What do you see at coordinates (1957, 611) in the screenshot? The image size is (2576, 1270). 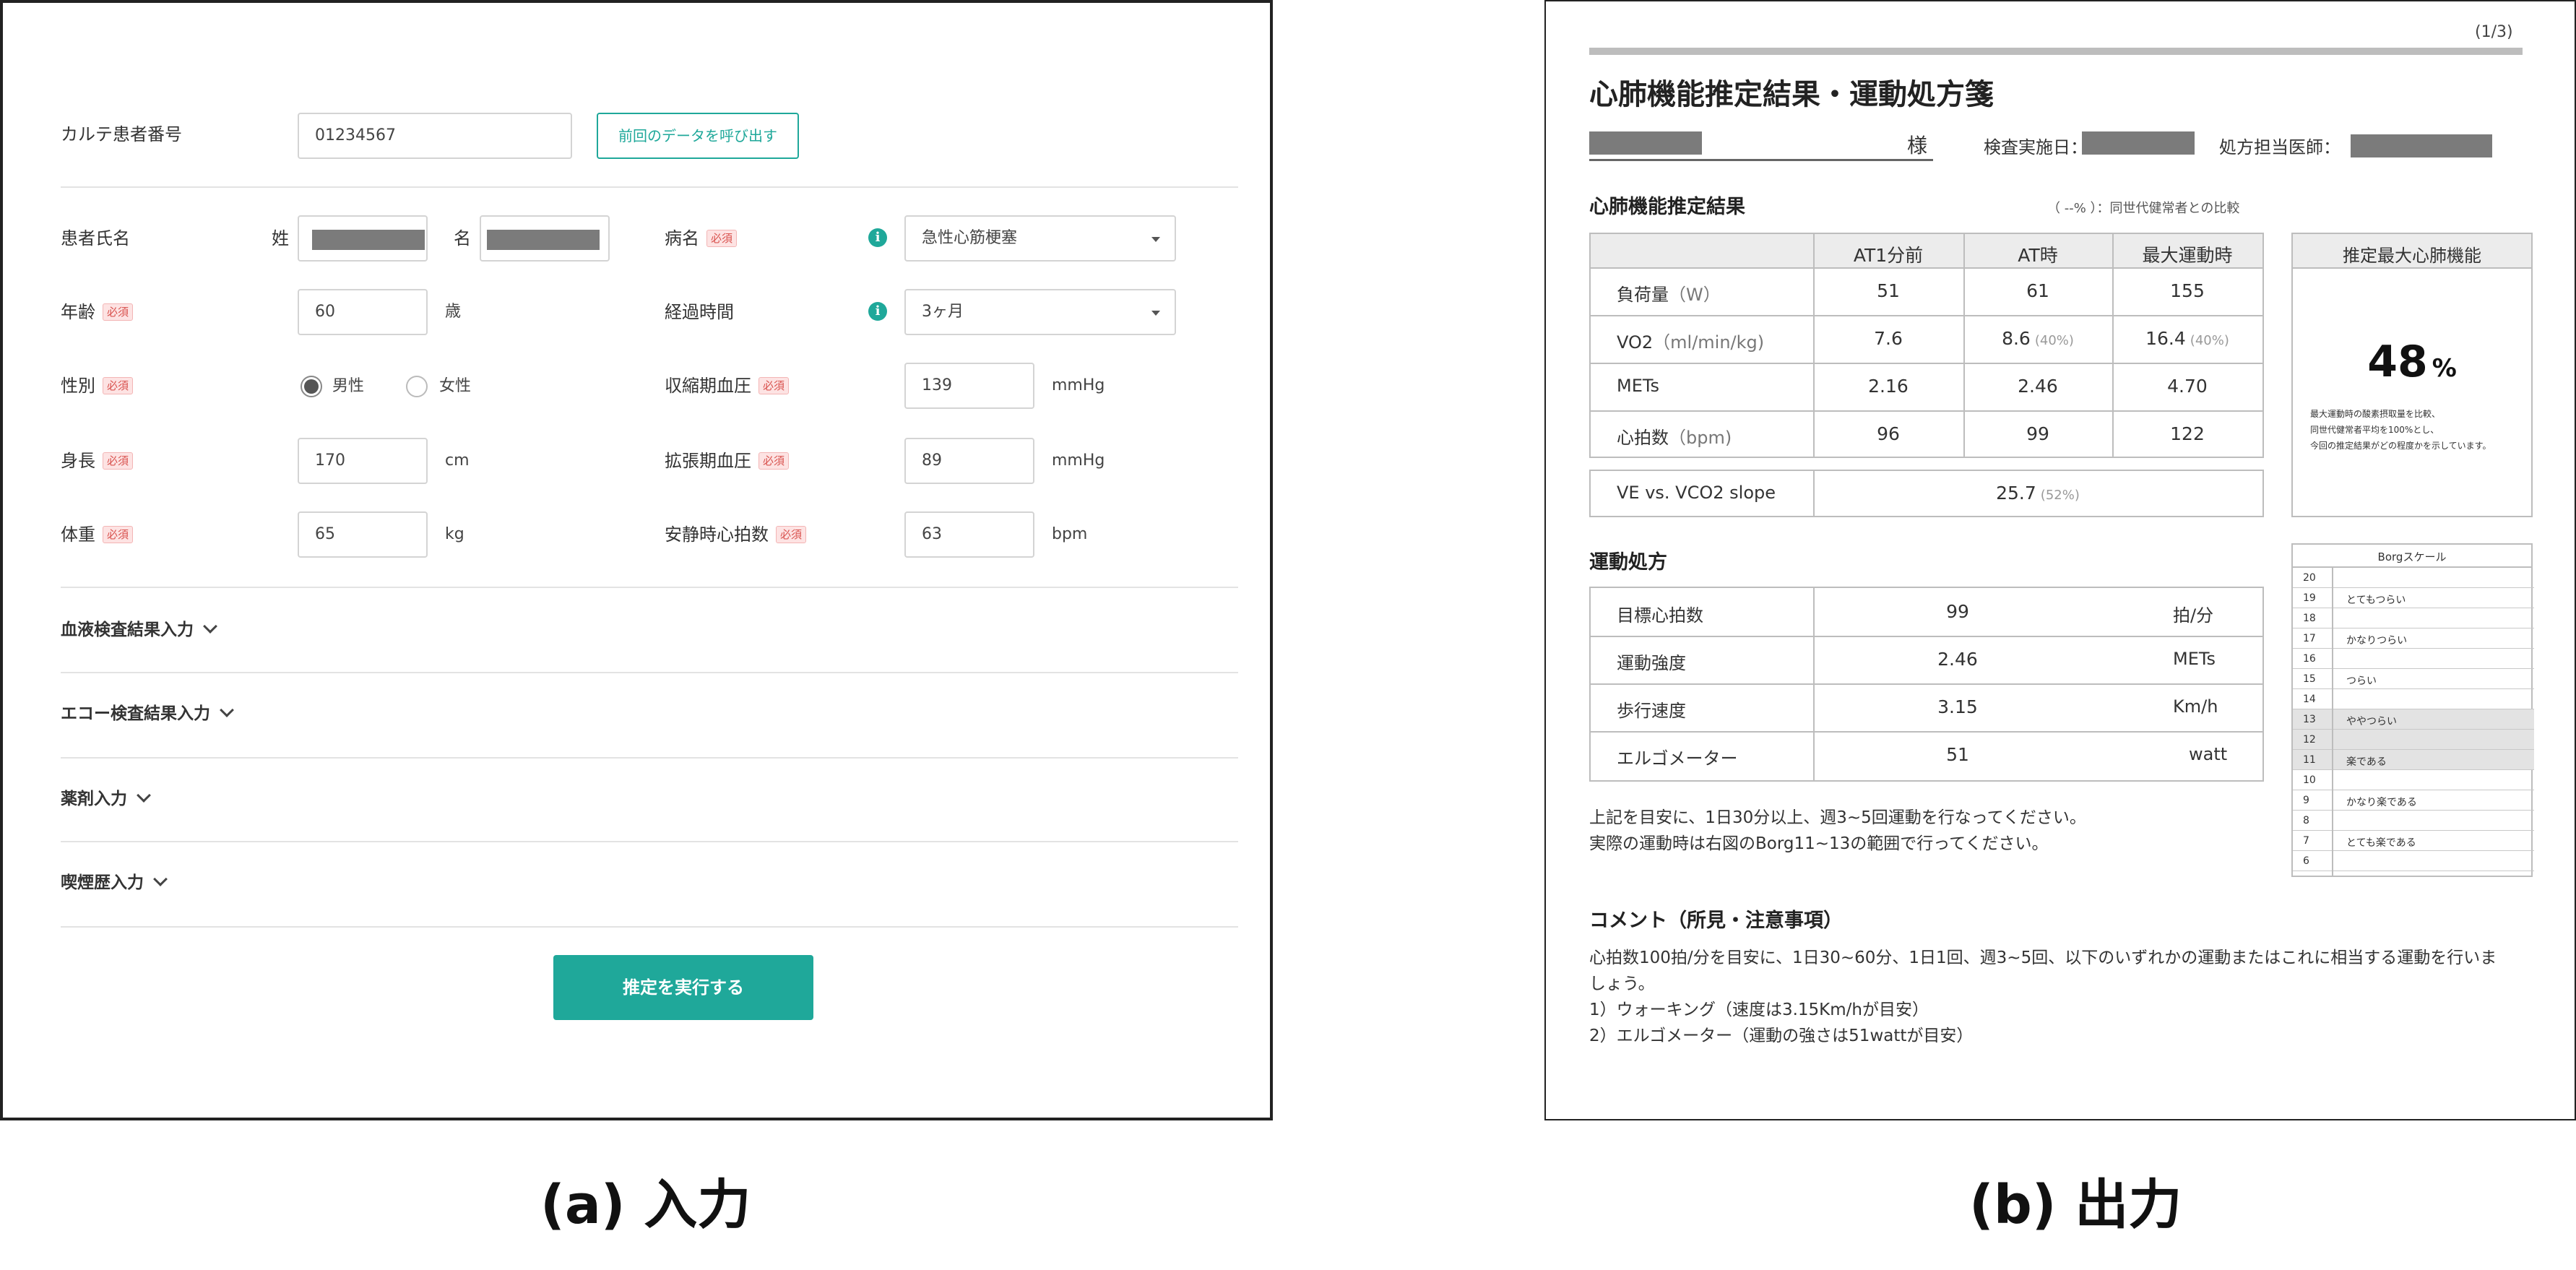 I see `rx-value: 99` at bounding box center [1957, 611].